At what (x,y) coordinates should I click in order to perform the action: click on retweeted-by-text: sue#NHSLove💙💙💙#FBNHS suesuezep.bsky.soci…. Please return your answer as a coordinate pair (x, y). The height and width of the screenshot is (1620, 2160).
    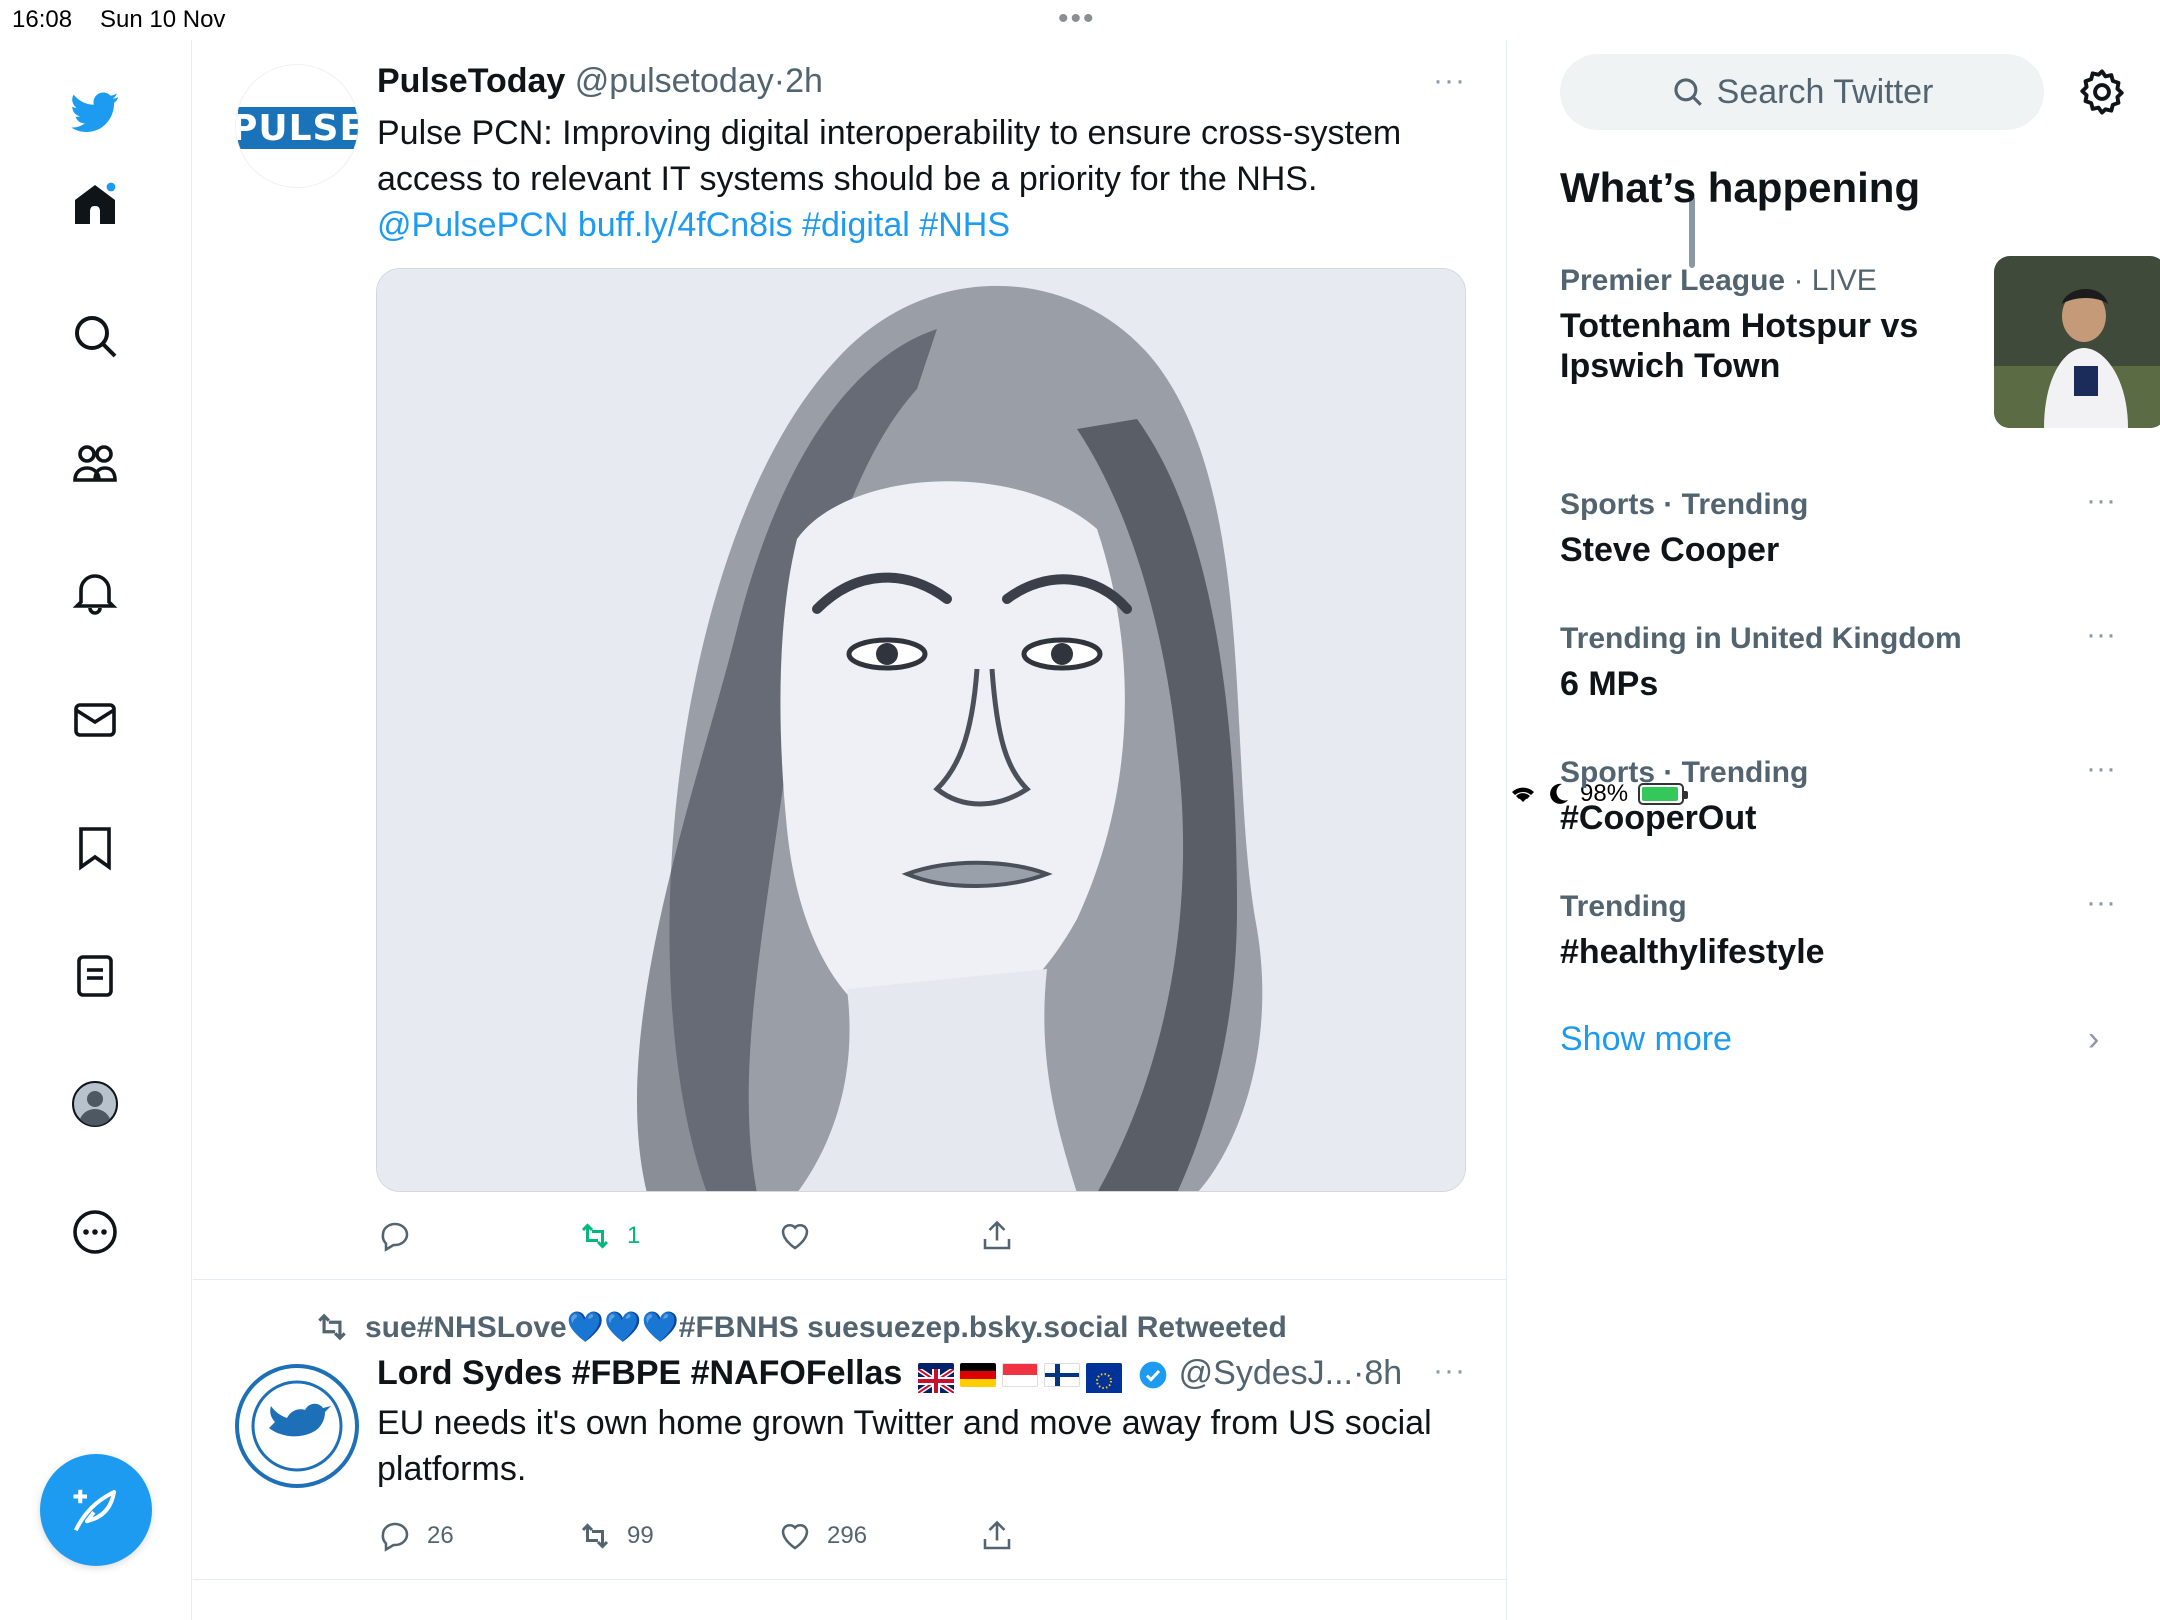
    Looking at the image, I should click on (826, 1327).